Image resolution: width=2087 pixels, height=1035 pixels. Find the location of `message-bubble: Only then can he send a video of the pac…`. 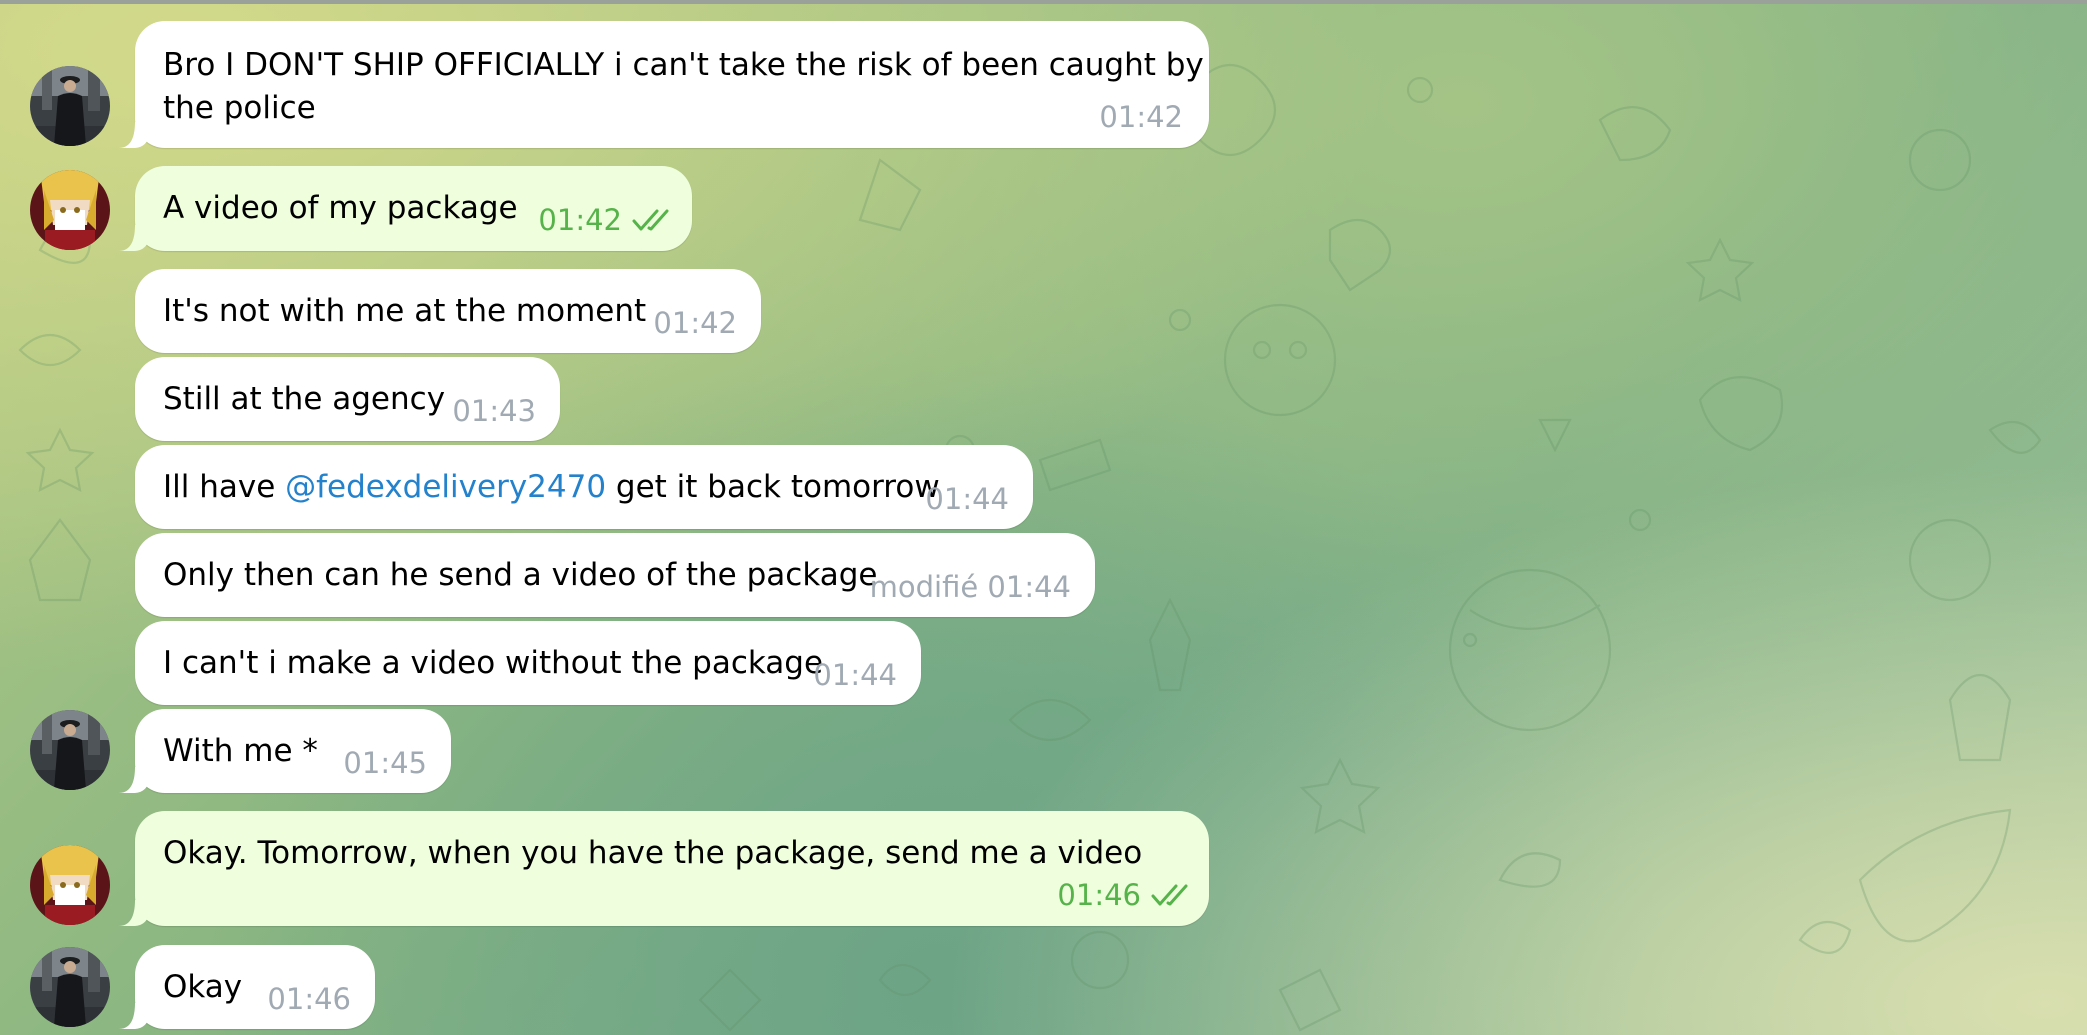

message-bubble: Only then can he send a video of the pac… is located at coordinates (615, 575).